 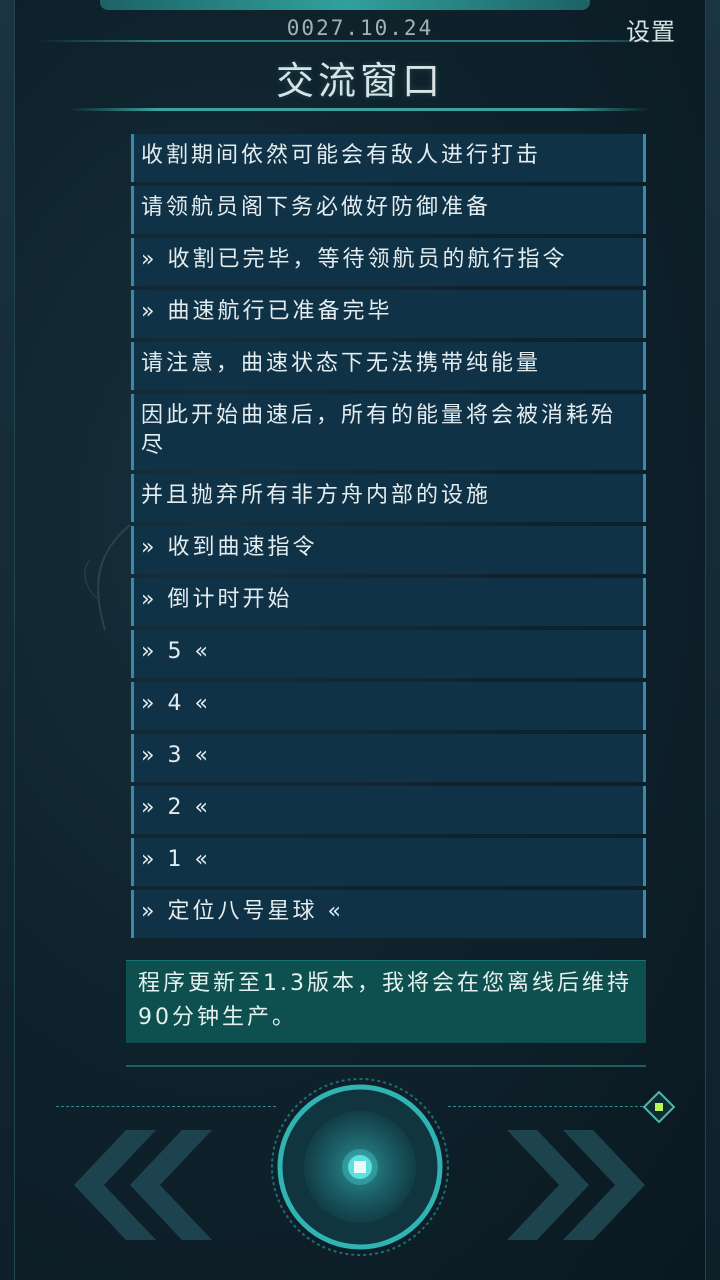 What do you see at coordinates (388, 862) in the screenshot?
I see `message-item: » 1 «` at bounding box center [388, 862].